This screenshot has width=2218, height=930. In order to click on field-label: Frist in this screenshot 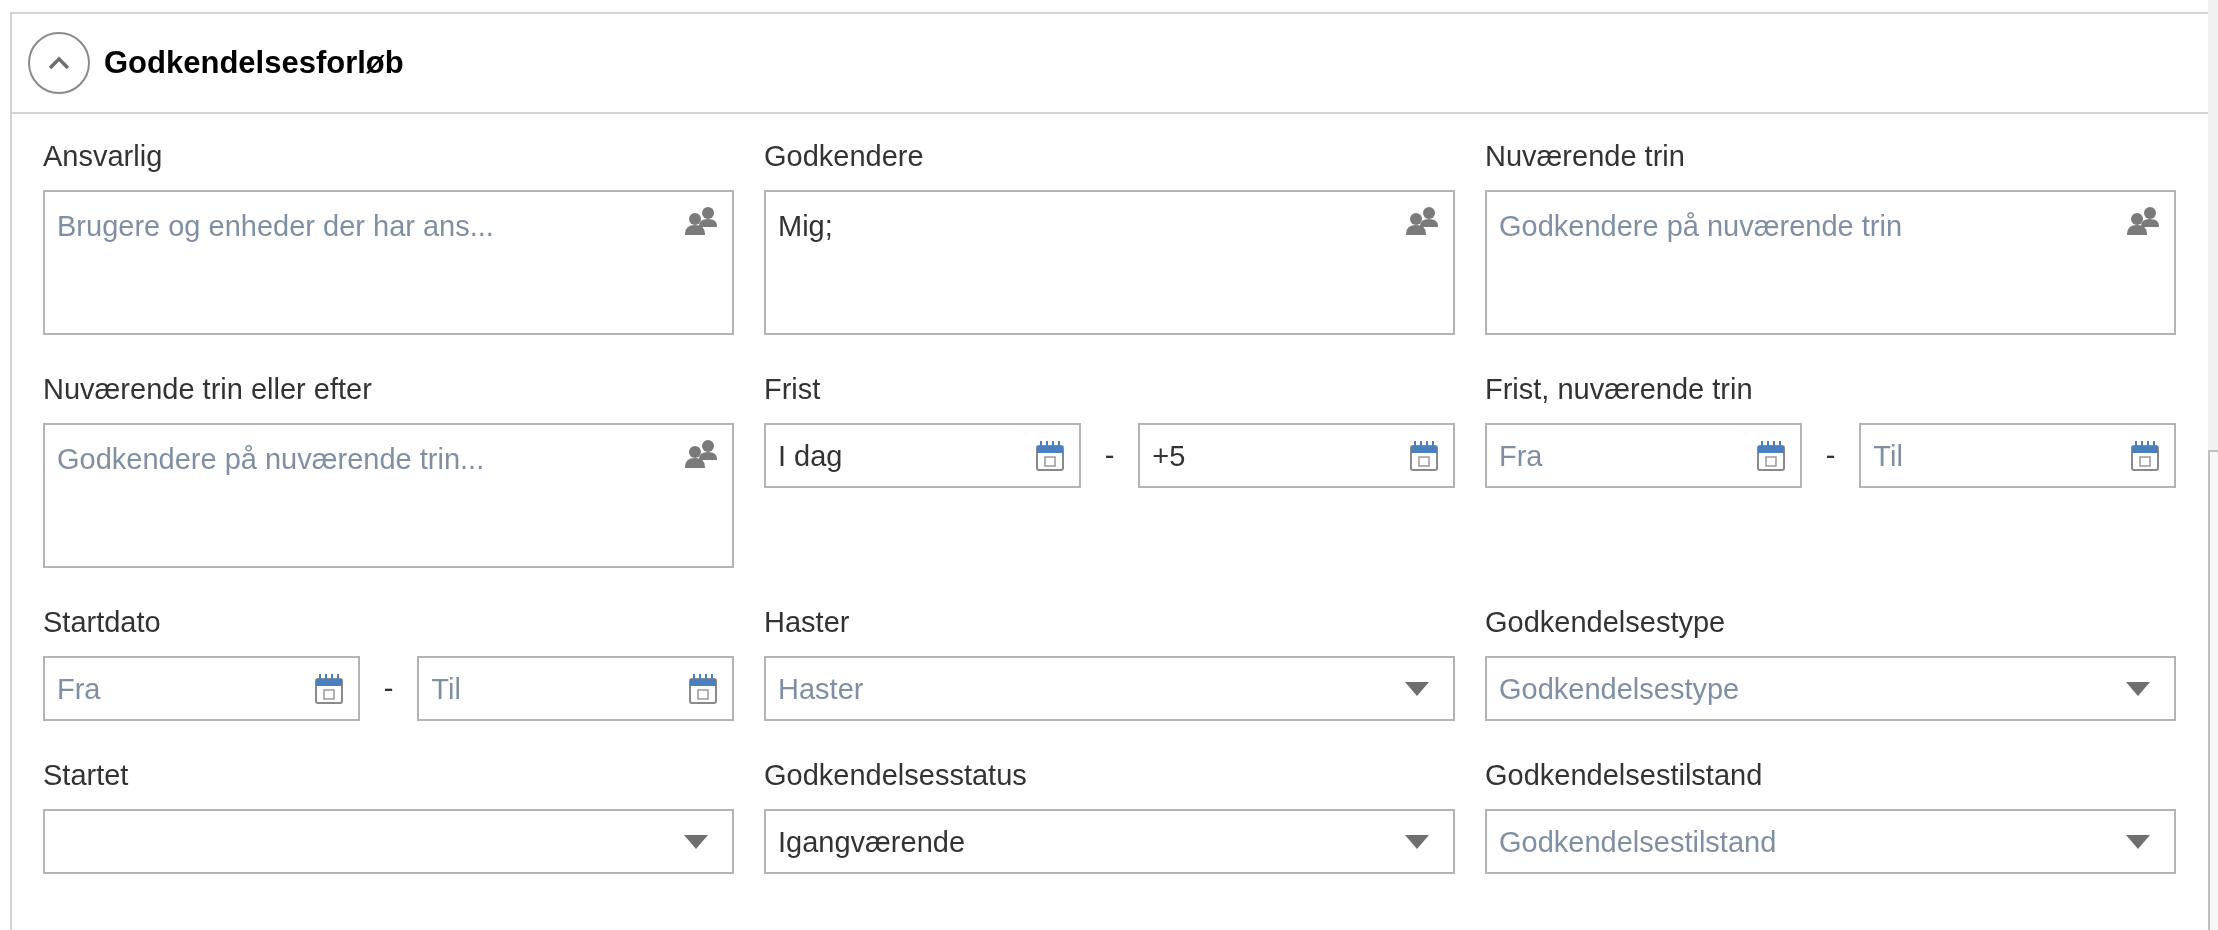, I will do `click(793, 389)`.